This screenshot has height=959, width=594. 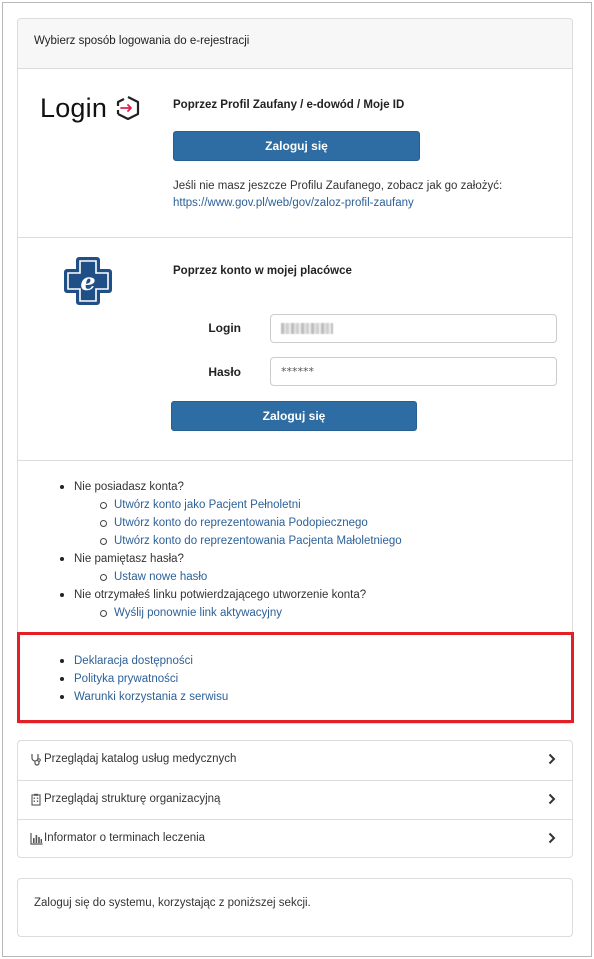 What do you see at coordinates (230, 577) in the screenshot?
I see `list-item: Ustaw nowe hasło` at bounding box center [230, 577].